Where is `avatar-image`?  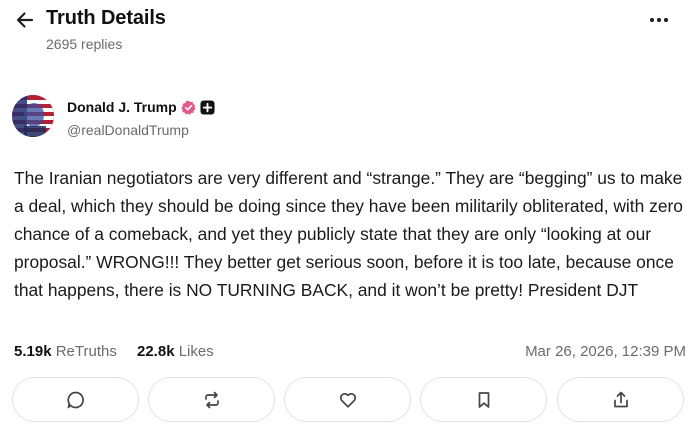
avatar-image is located at coordinates (33, 116).